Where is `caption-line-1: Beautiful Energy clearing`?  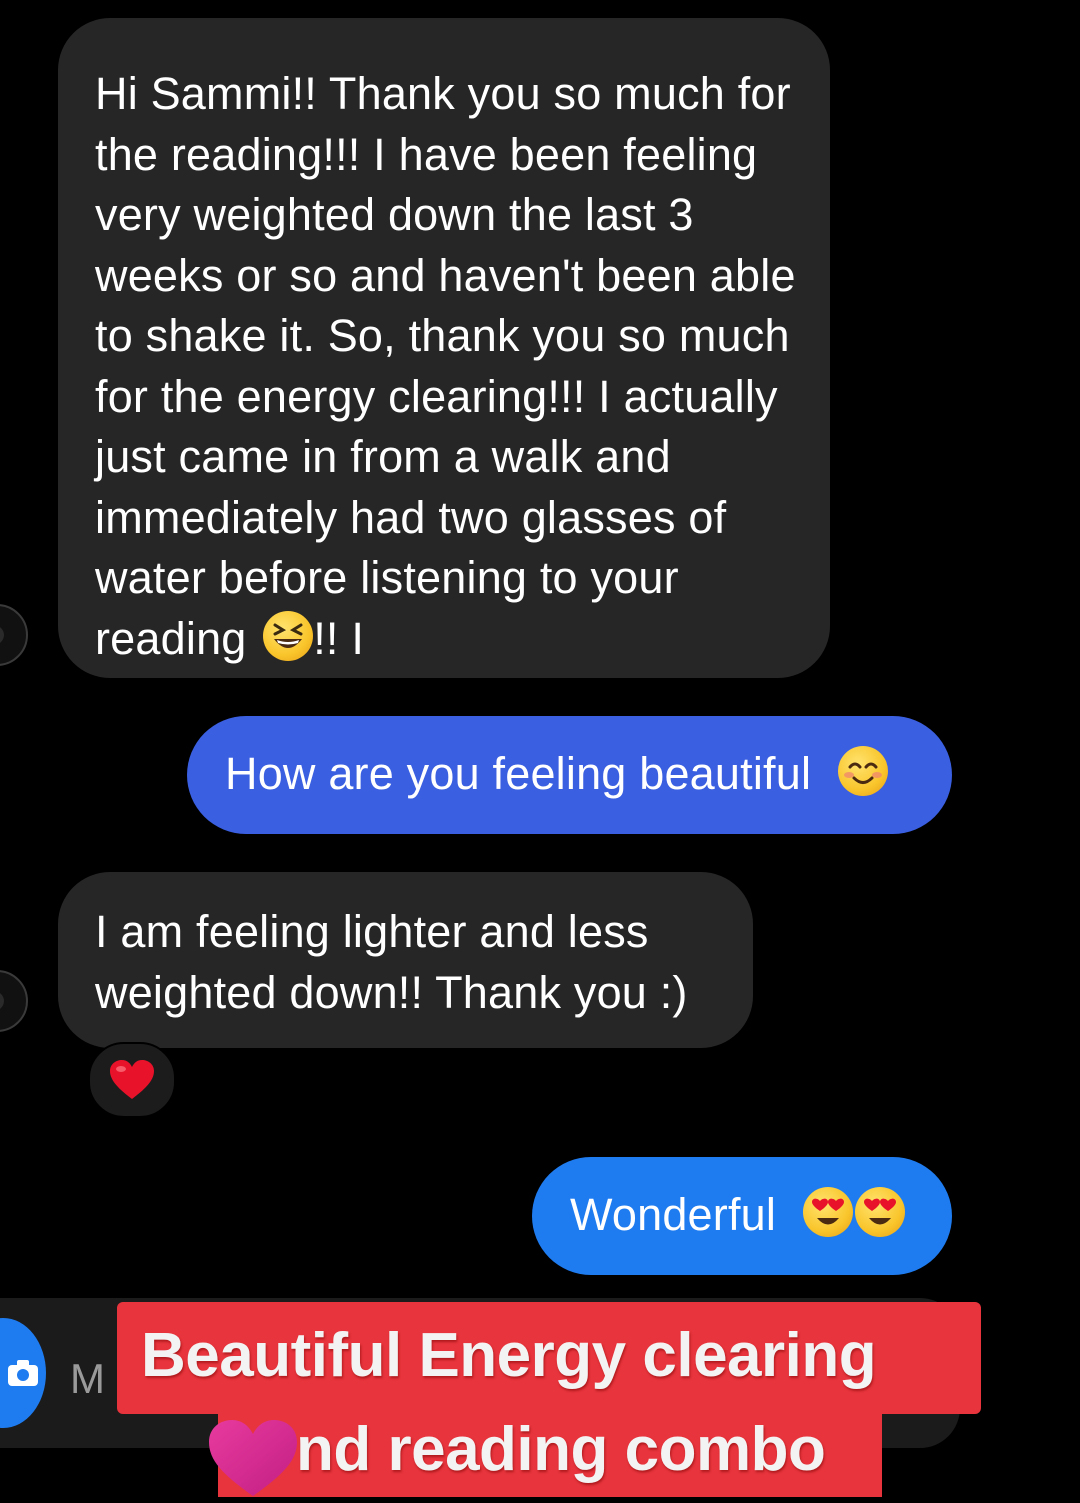 caption-line-1: Beautiful Energy clearing is located at coordinates (549, 1358).